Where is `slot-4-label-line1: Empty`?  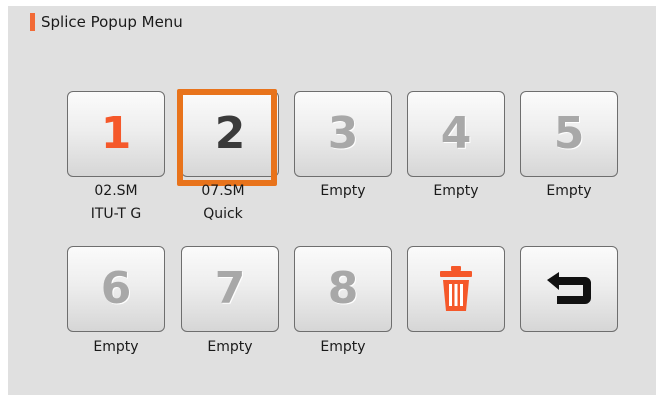
slot-4-label-line1: Empty is located at coordinates (456, 191).